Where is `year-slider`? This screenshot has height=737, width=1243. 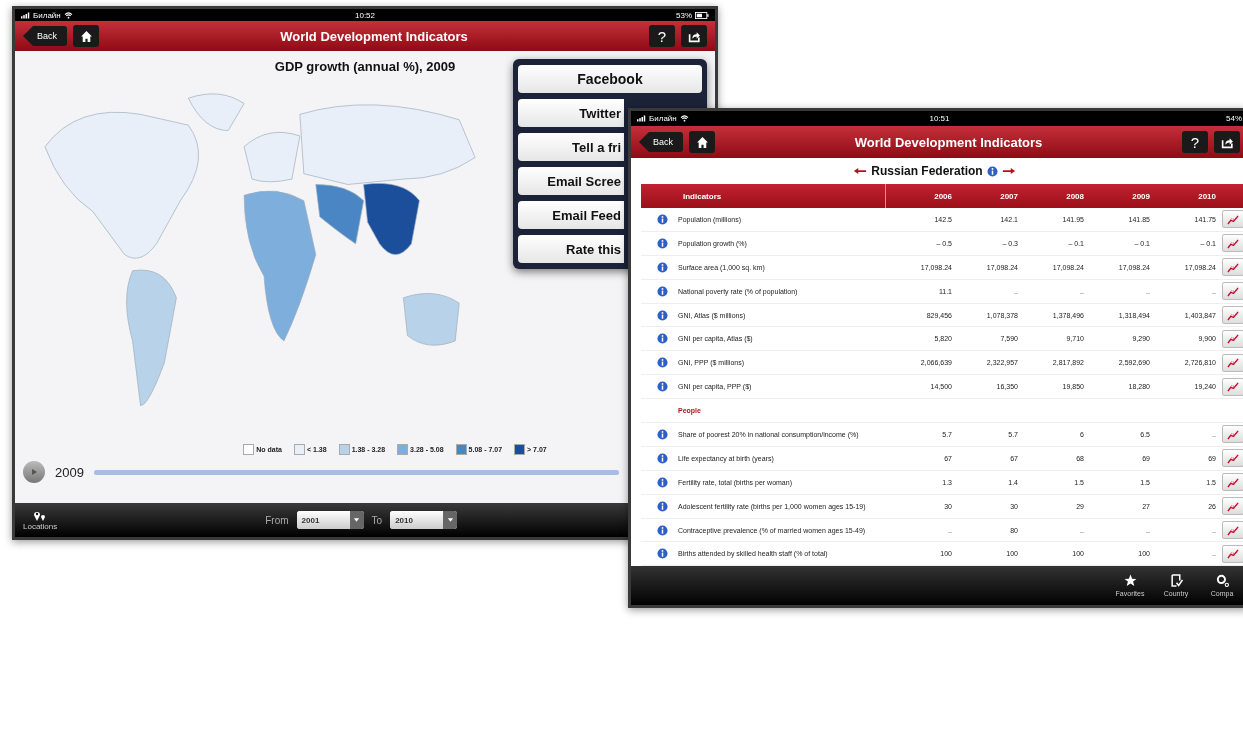
year-slider is located at coordinates (356, 472).